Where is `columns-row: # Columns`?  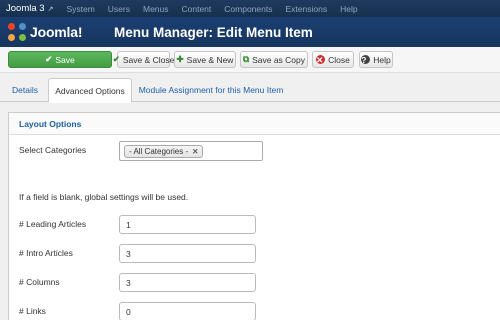
columns-row: # Columns is located at coordinates (254, 283).